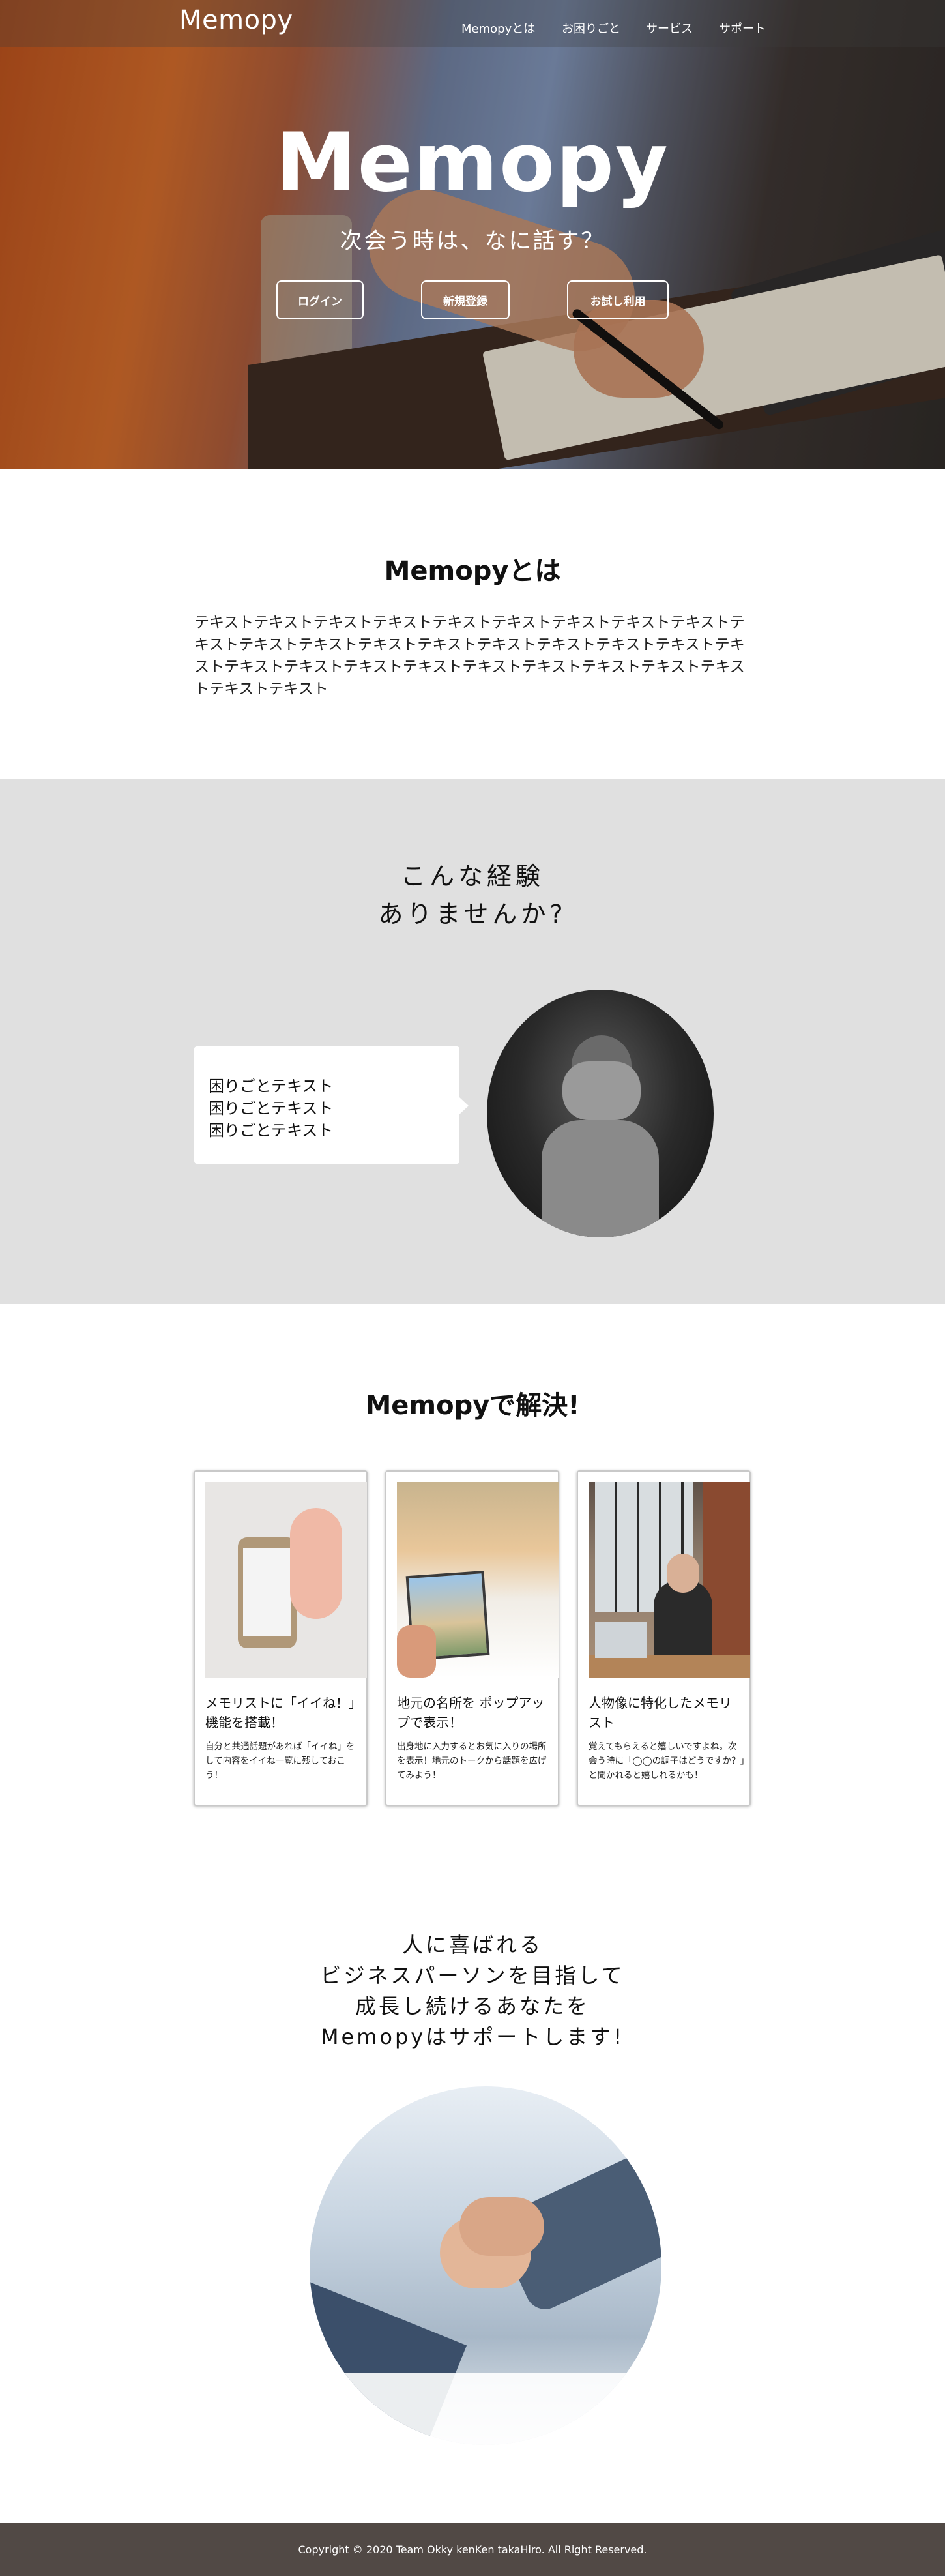  Describe the element at coordinates (478, 1580) in the screenshot. I see `landmark-photo-image` at that location.